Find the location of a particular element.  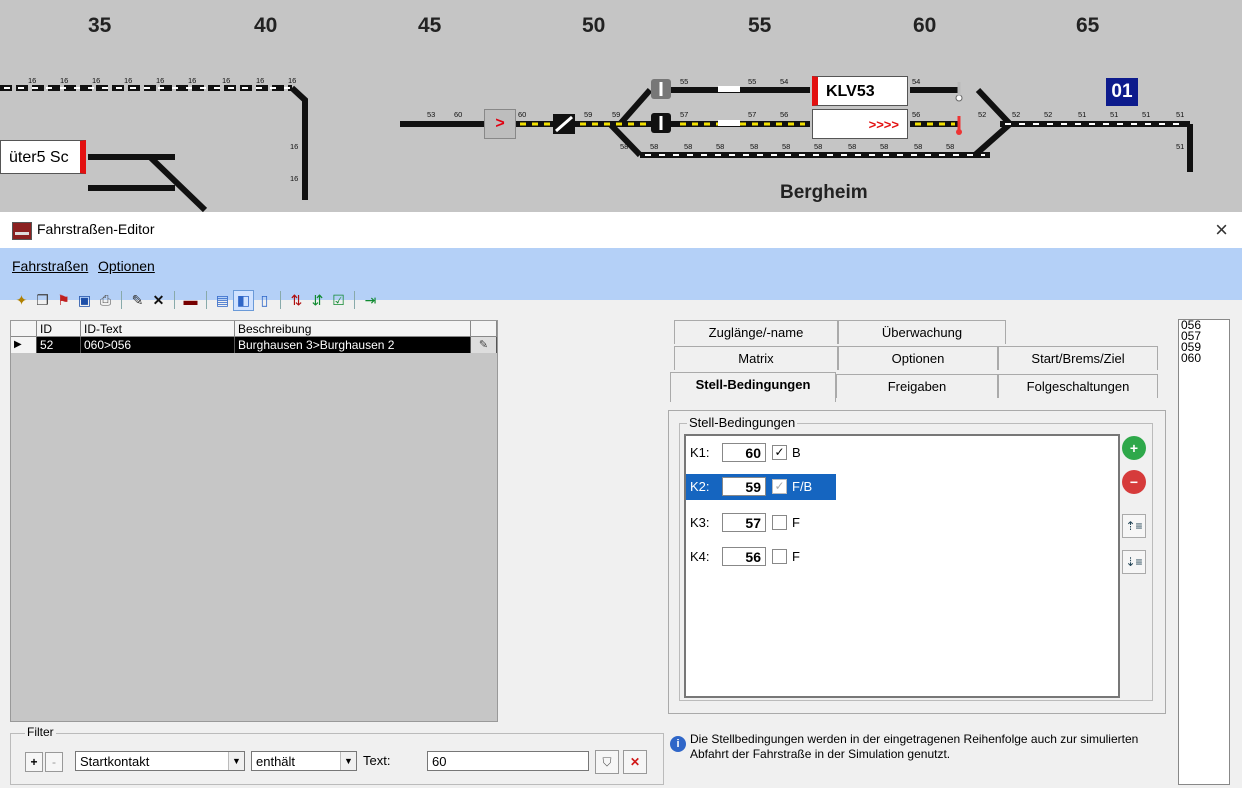

view-list-icon: ▤ is located at coordinates (222, 300).